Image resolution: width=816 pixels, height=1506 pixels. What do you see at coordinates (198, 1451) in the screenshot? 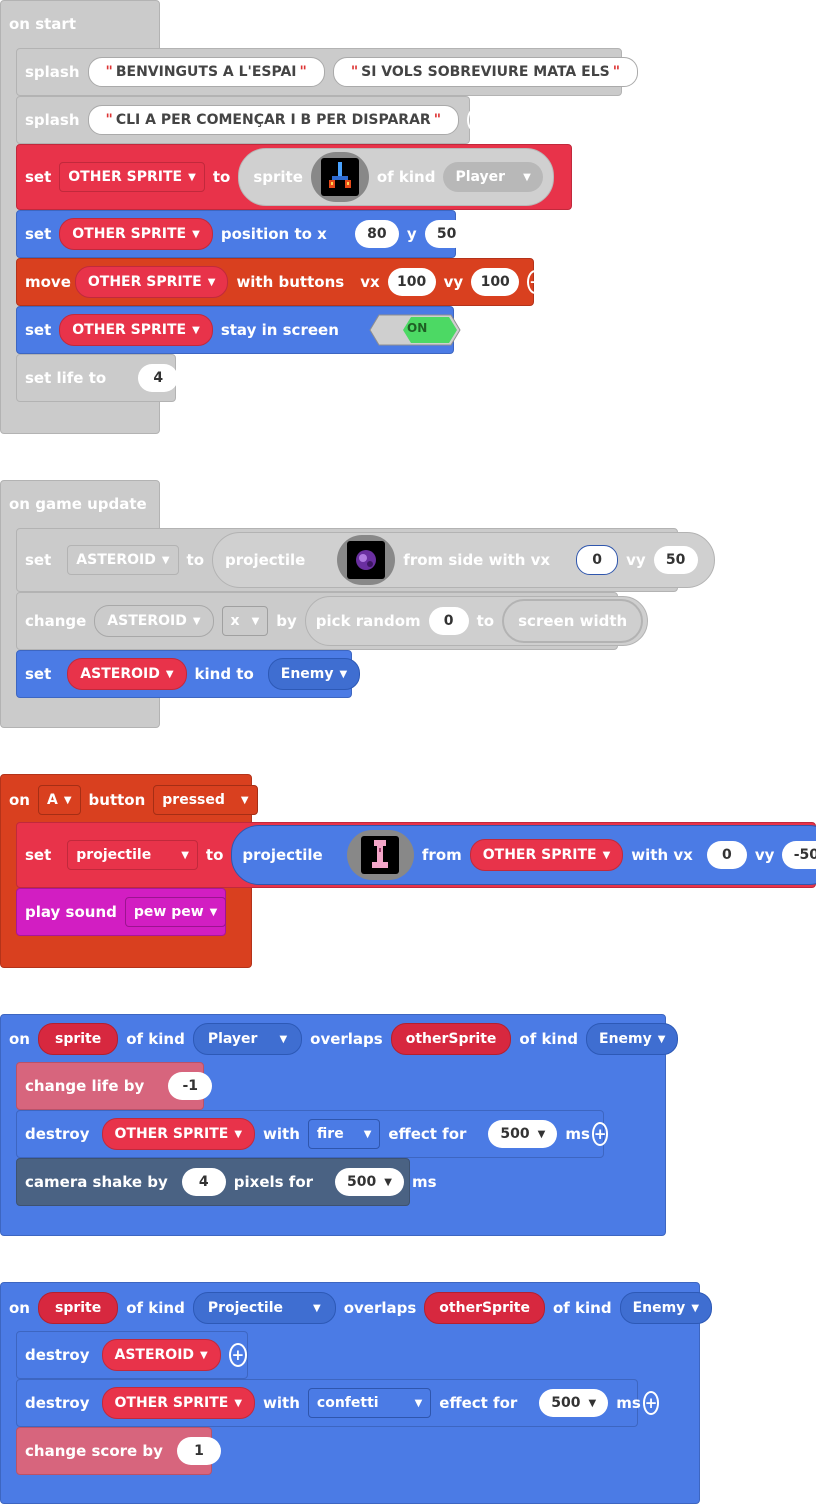
I see `score-change-input: 1` at bounding box center [198, 1451].